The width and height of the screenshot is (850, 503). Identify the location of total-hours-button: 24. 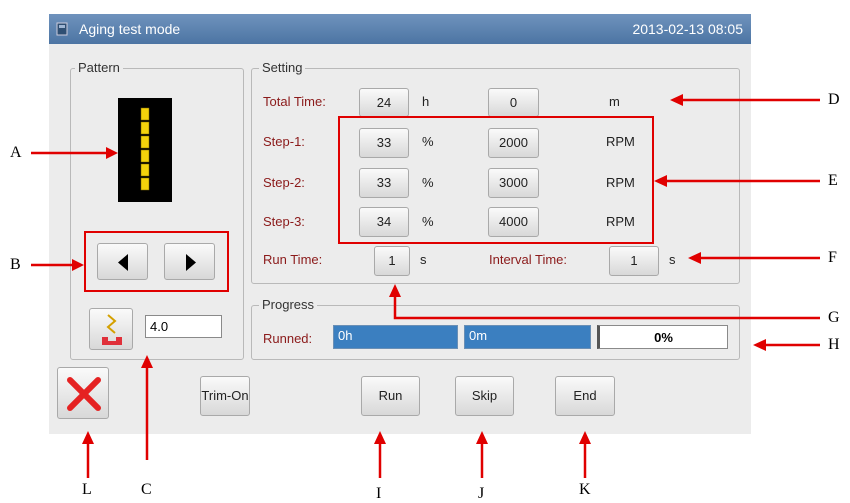
(384, 102).